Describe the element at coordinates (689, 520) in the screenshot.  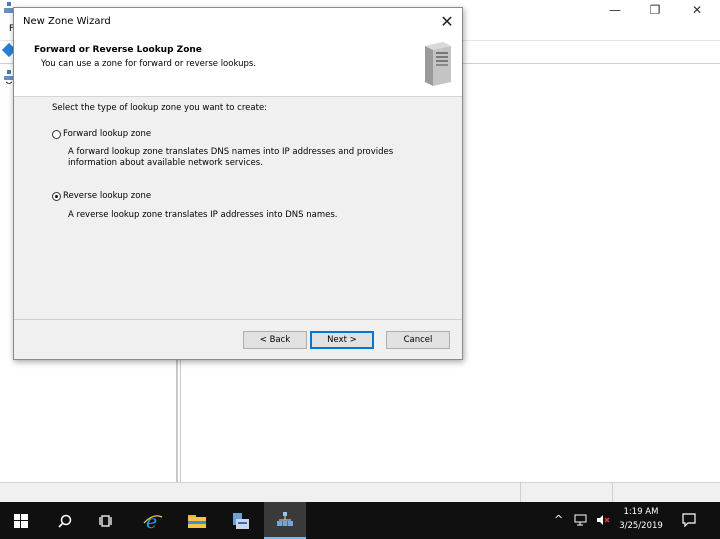
I see `action-center-icon` at that location.